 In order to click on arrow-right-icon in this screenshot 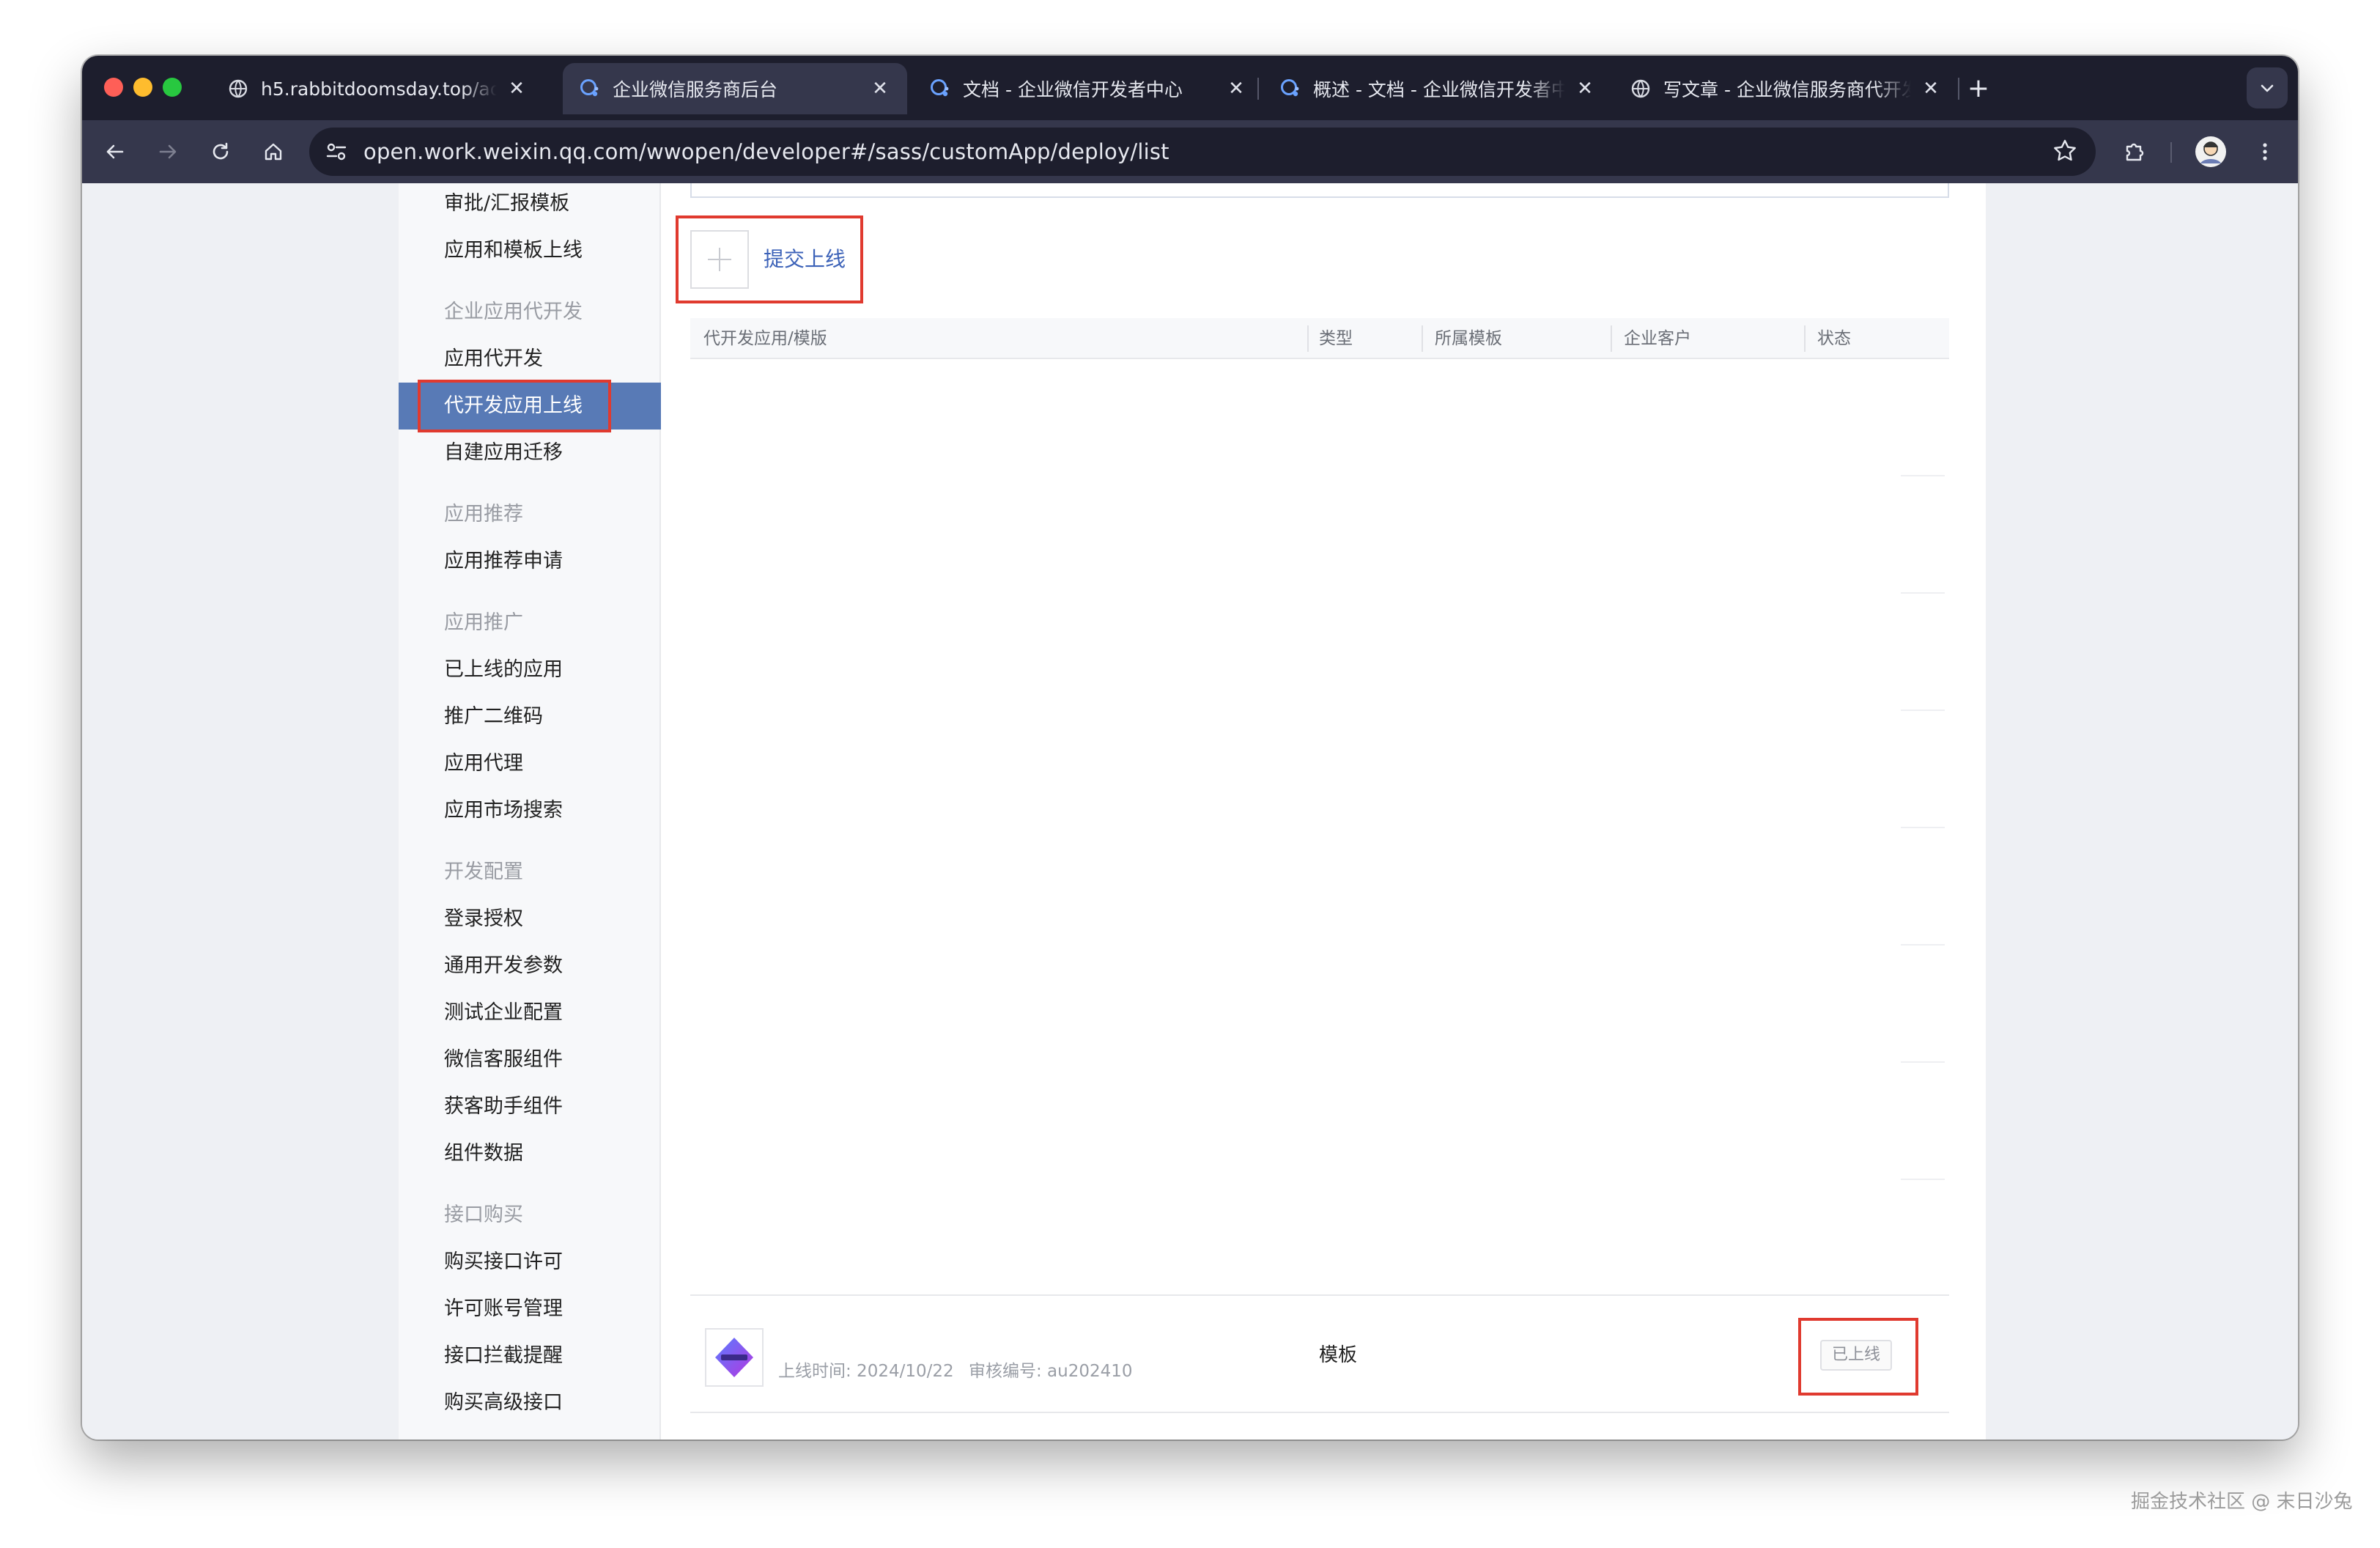, I will do `click(168, 151)`.